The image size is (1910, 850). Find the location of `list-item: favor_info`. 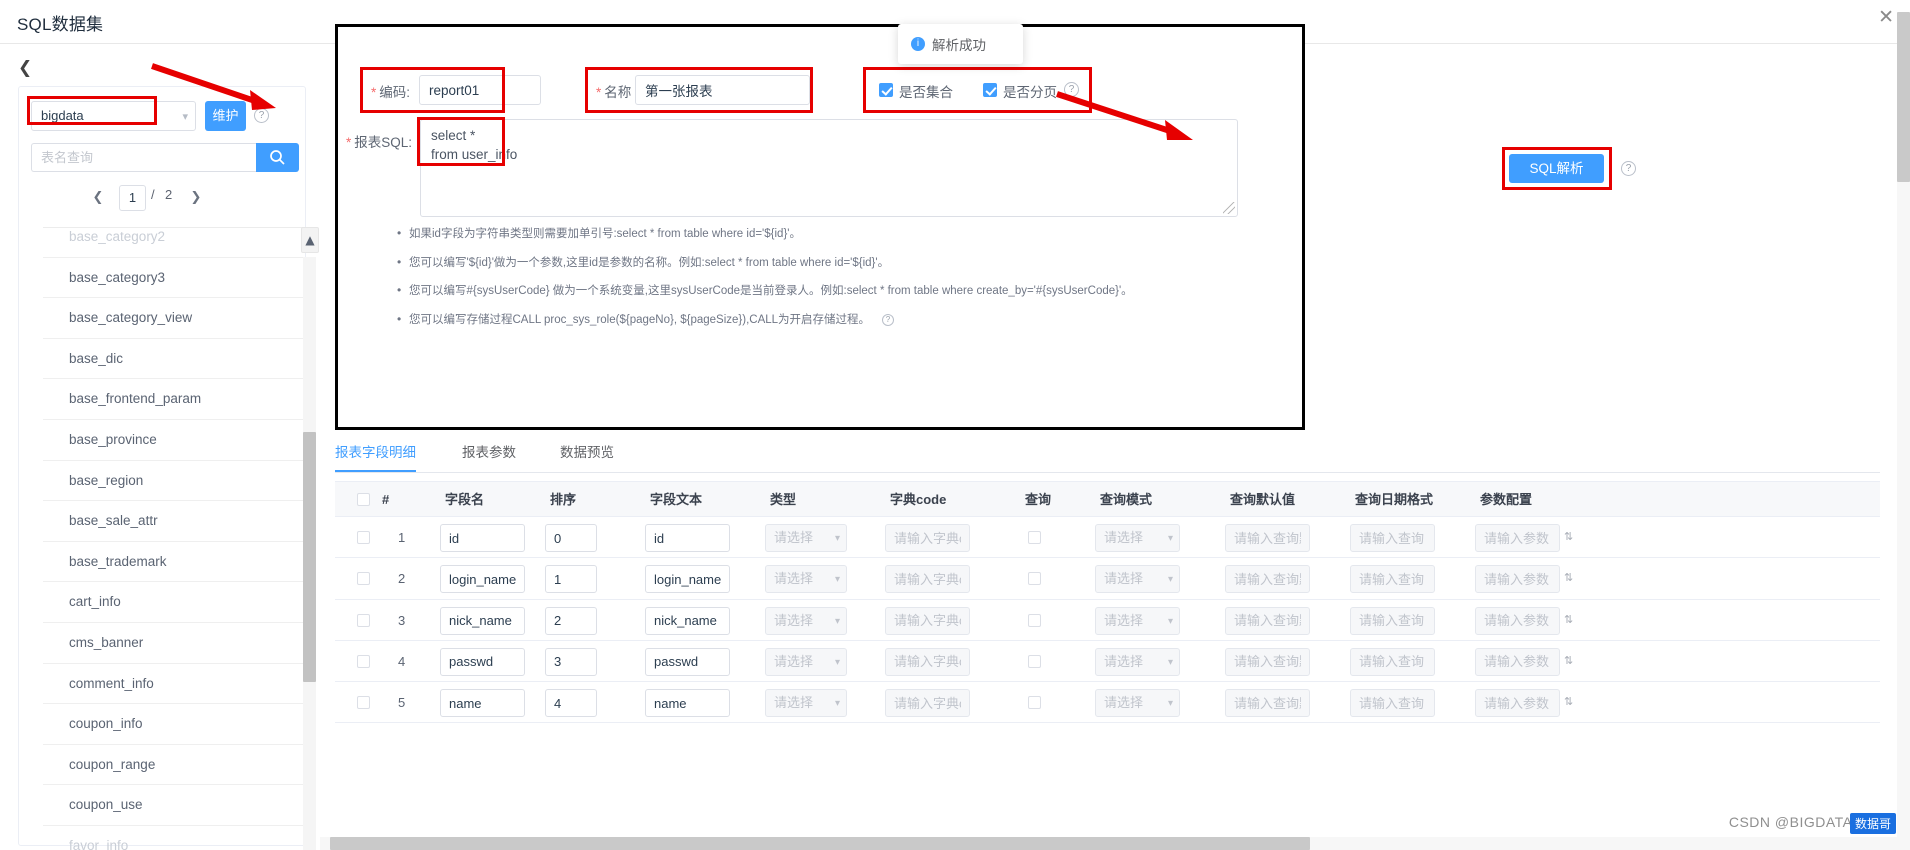

list-item: favor_info is located at coordinates (176, 838).